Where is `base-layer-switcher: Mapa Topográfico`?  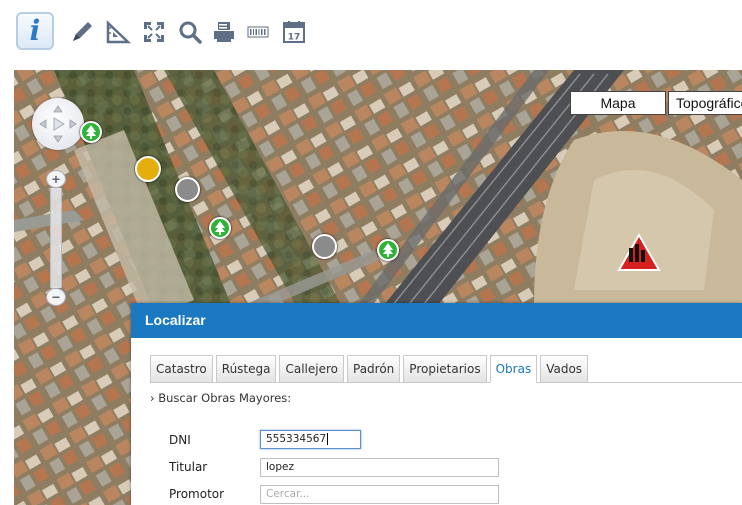
base-layer-switcher: Mapa Topográfico is located at coordinates (656, 103).